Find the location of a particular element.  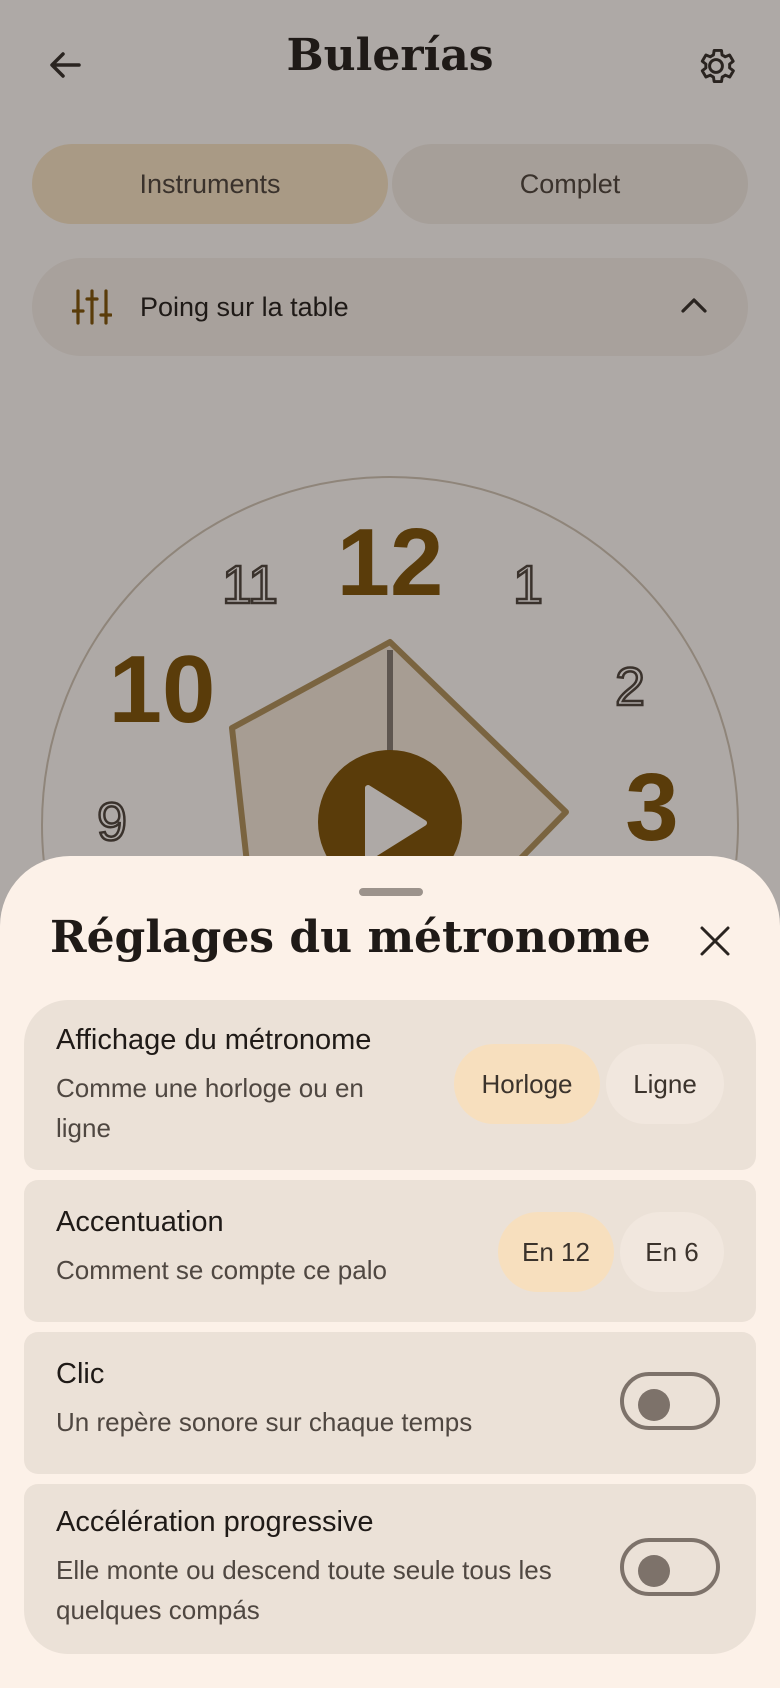

gear-icon is located at coordinates (717, 66).